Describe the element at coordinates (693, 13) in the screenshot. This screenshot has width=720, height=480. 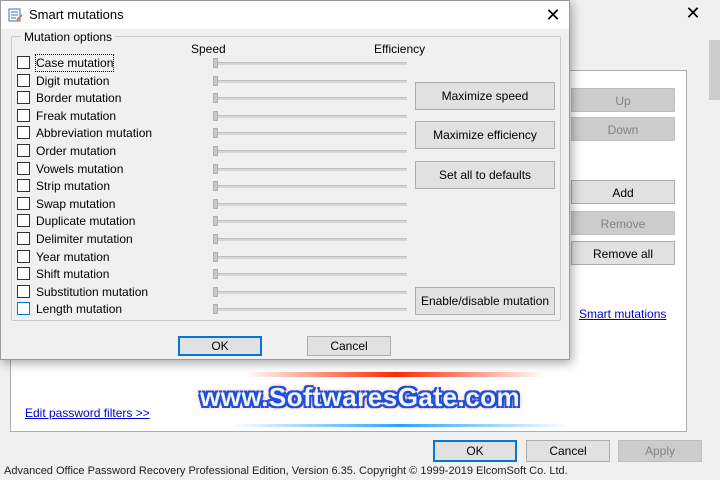
I see `main-close-icon: ✕` at that location.